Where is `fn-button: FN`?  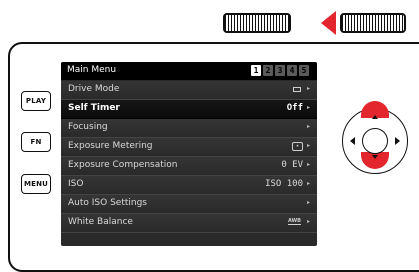
fn-button: FN is located at coordinates (36, 142).